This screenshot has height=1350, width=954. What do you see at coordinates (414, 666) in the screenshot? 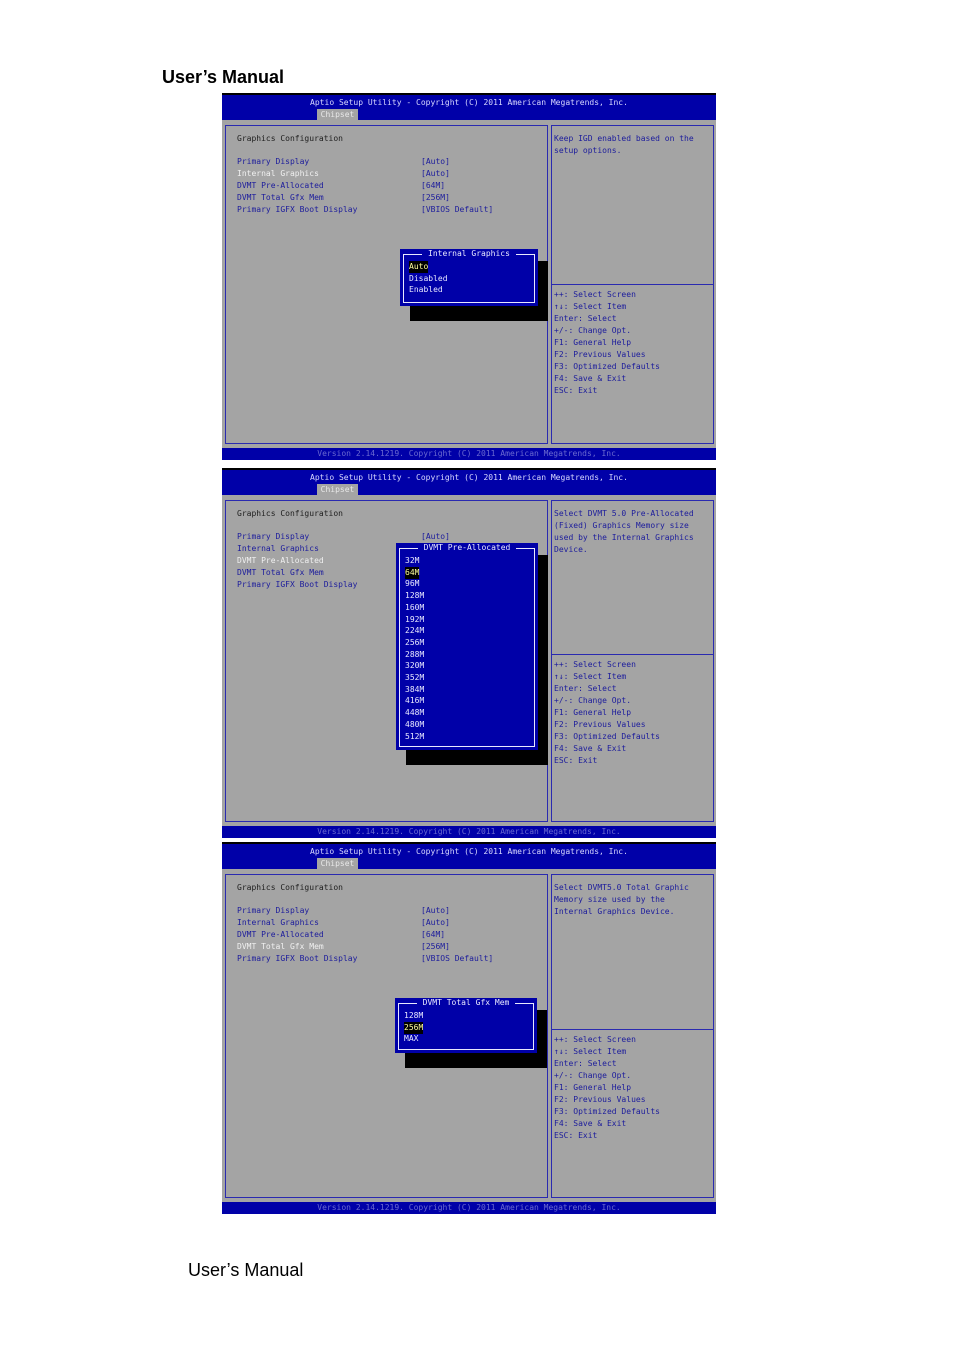
I see `popup-option: 320M` at bounding box center [414, 666].